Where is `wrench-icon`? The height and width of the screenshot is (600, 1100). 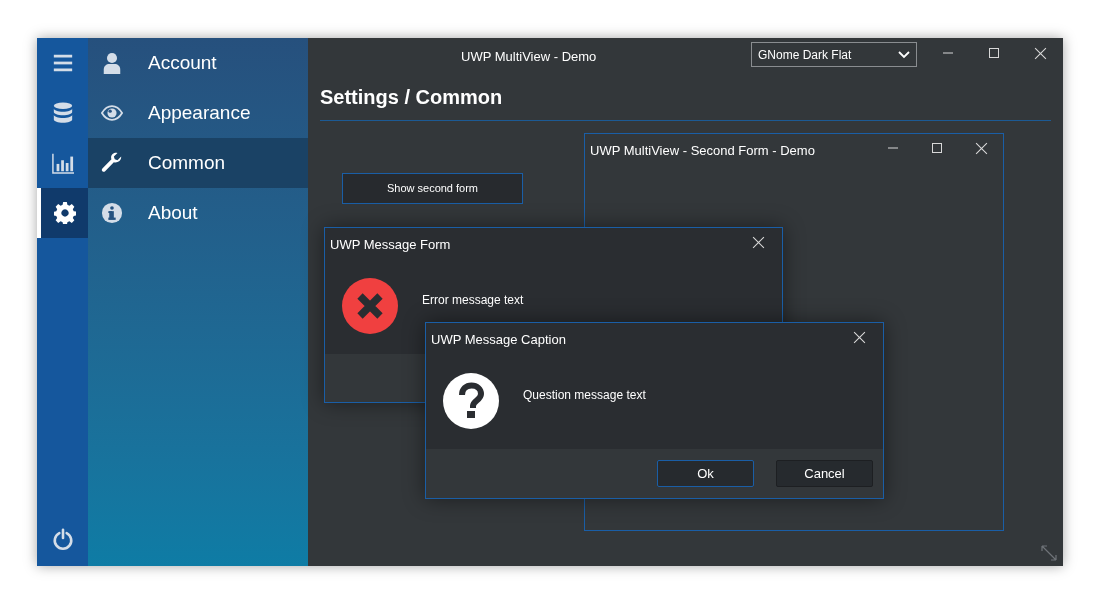 wrench-icon is located at coordinates (112, 163).